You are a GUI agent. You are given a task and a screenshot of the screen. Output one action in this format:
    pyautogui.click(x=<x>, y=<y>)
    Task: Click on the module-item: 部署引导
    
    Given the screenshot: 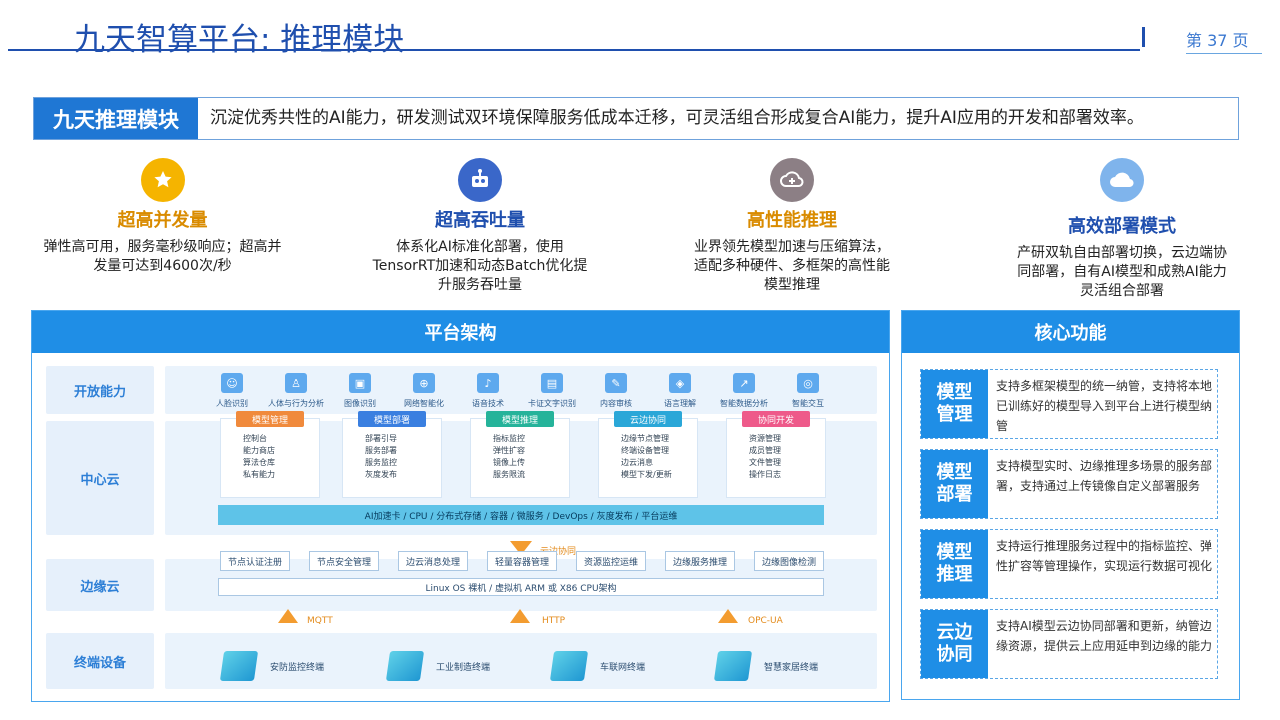 What is the action you would take?
    pyautogui.click(x=381, y=438)
    